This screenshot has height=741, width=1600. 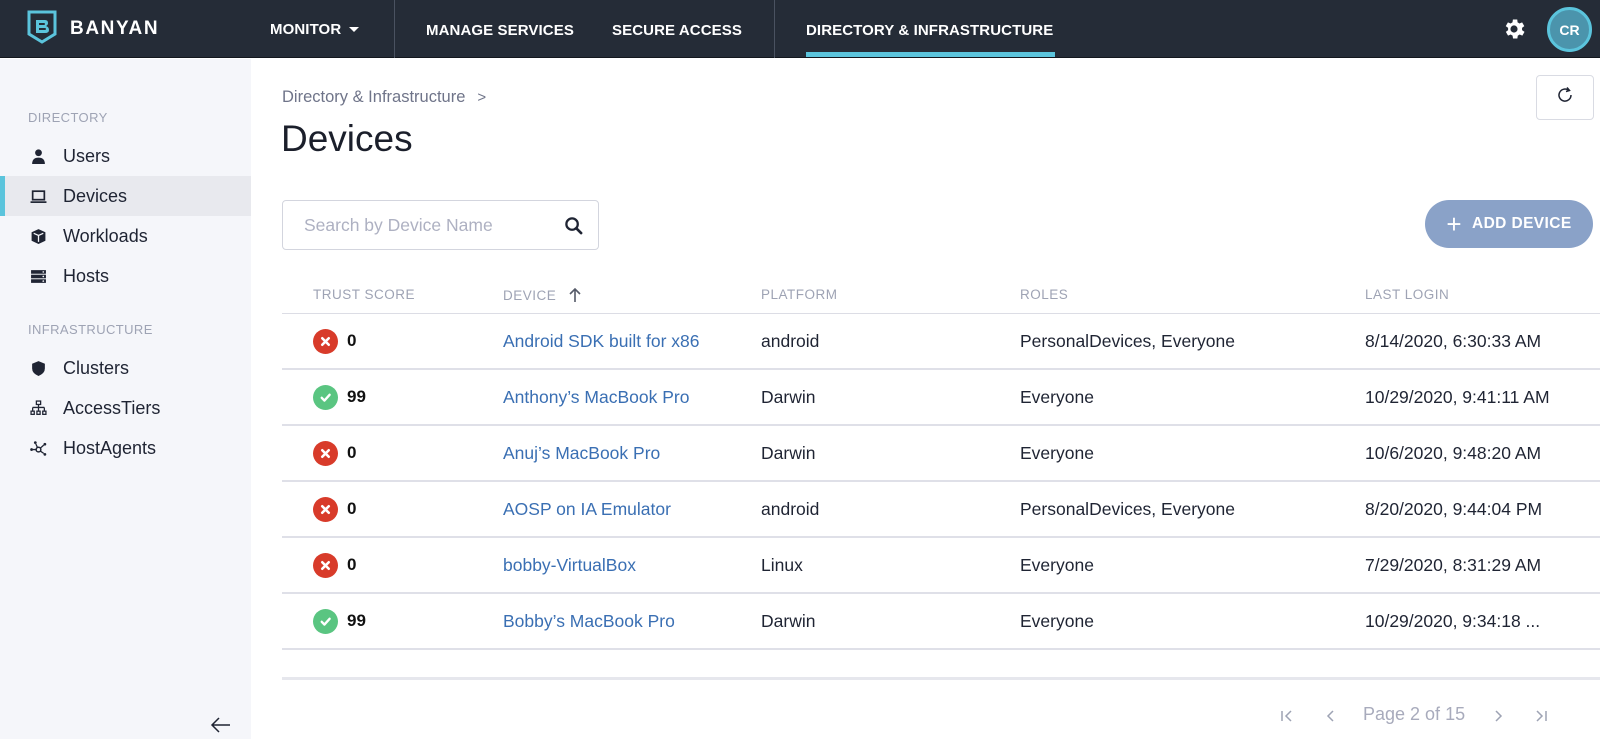 What do you see at coordinates (1453, 452) in the screenshot?
I see `last-login-cell: 10/6/2020, 9:48:20 AM` at bounding box center [1453, 452].